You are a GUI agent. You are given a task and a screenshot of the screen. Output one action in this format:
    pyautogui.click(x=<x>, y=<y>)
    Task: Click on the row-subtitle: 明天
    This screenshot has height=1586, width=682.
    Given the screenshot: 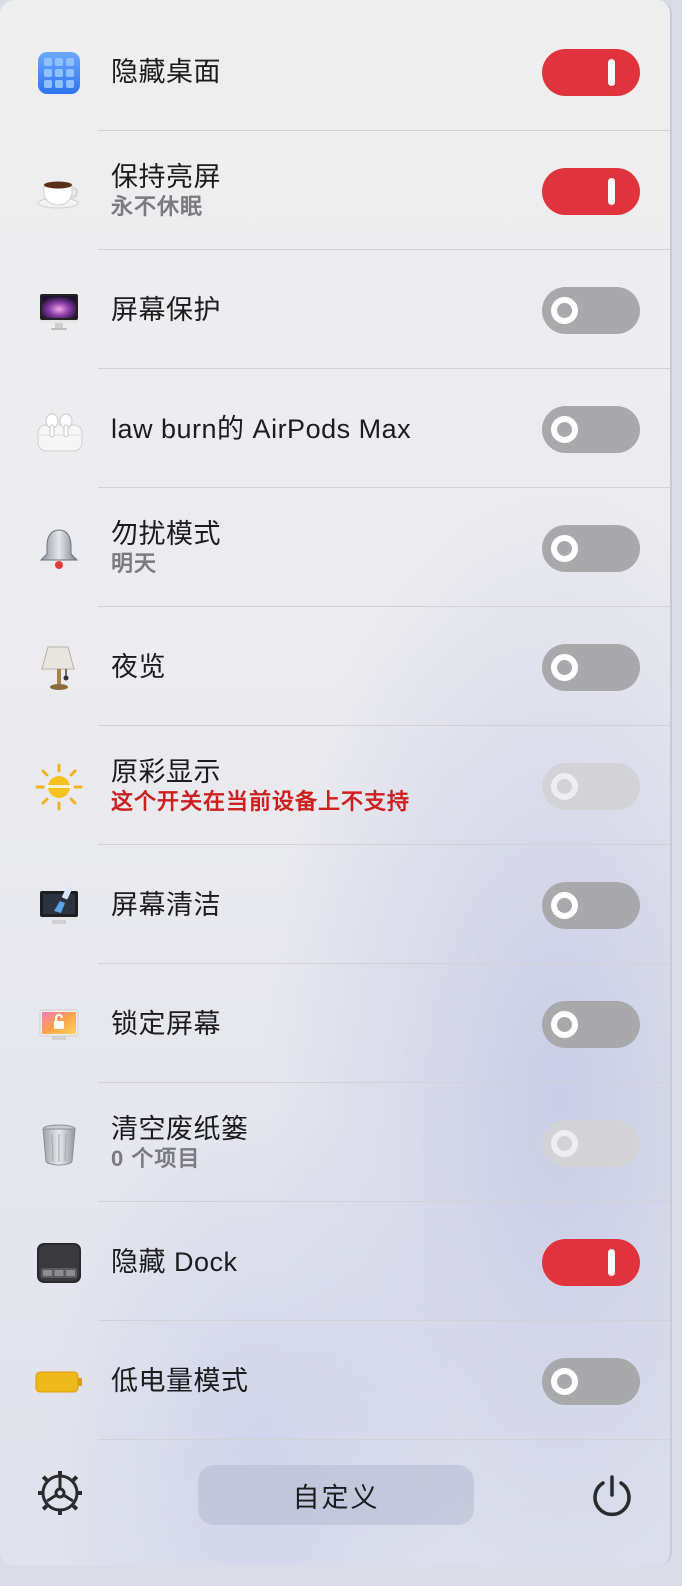 What is the action you would take?
    pyautogui.click(x=134, y=563)
    